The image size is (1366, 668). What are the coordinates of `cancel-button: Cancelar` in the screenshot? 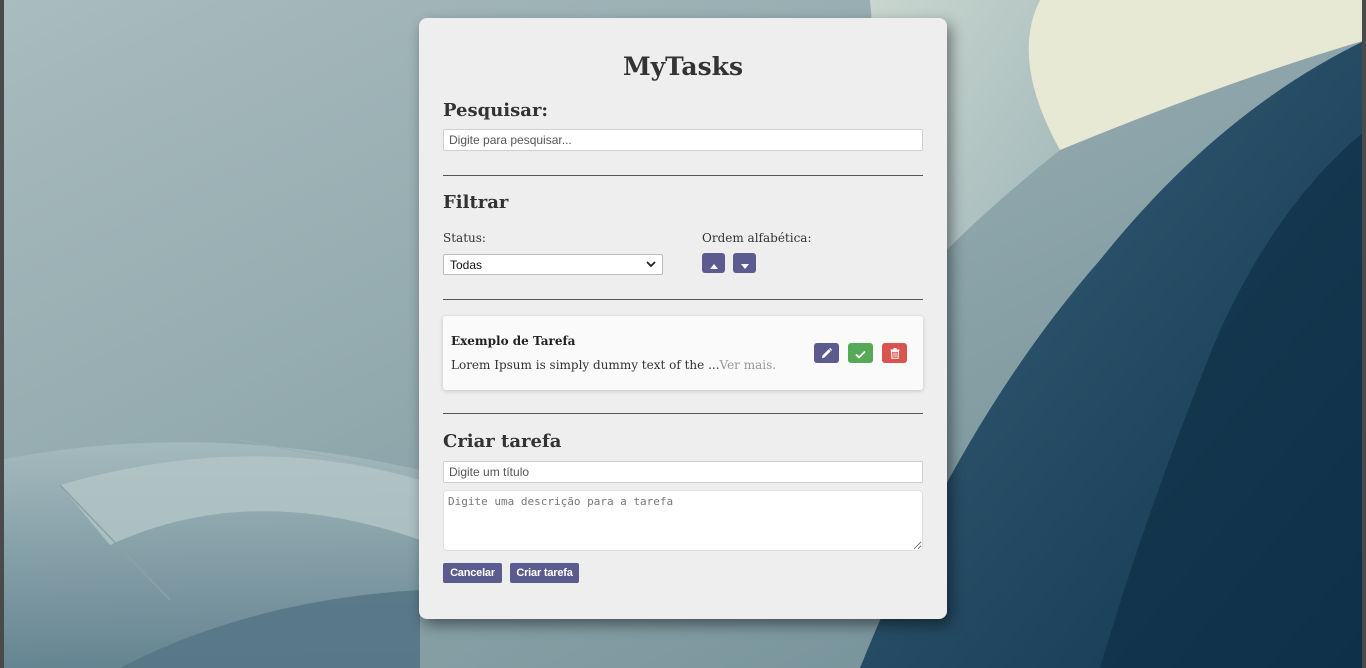 It's located at (472, 573).